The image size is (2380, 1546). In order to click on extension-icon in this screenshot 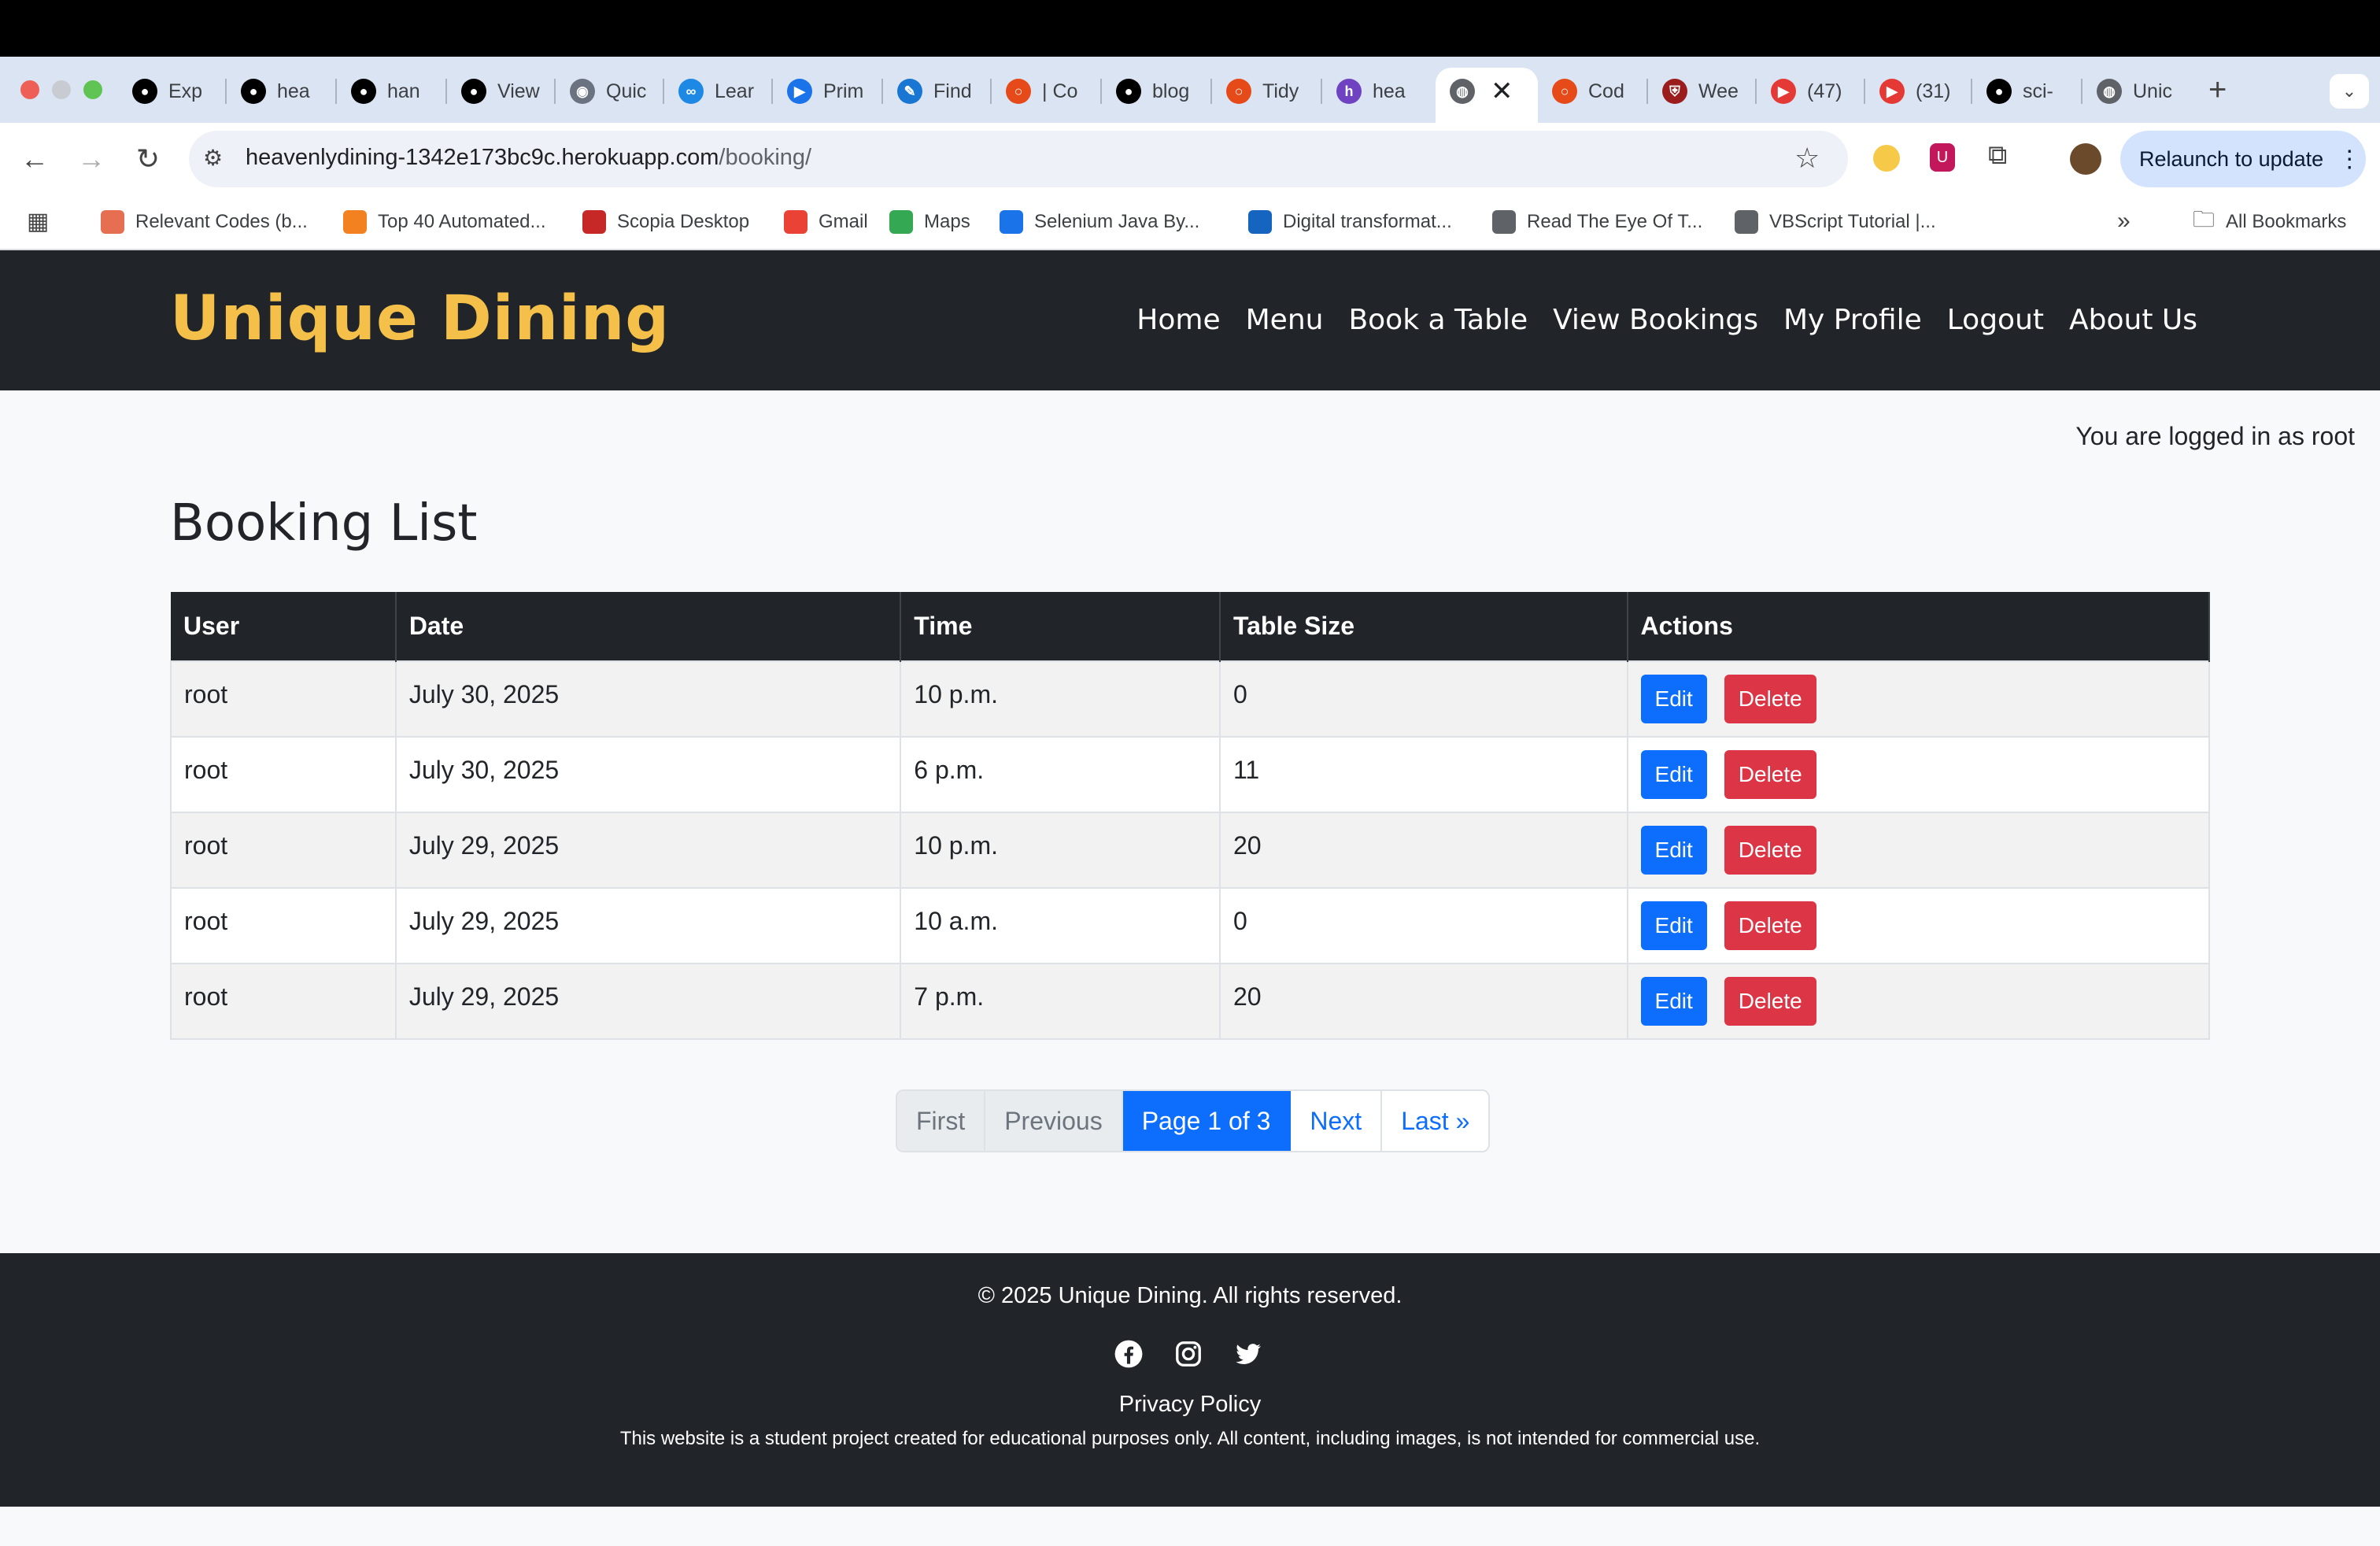, I will do `click(1887, 158)`.